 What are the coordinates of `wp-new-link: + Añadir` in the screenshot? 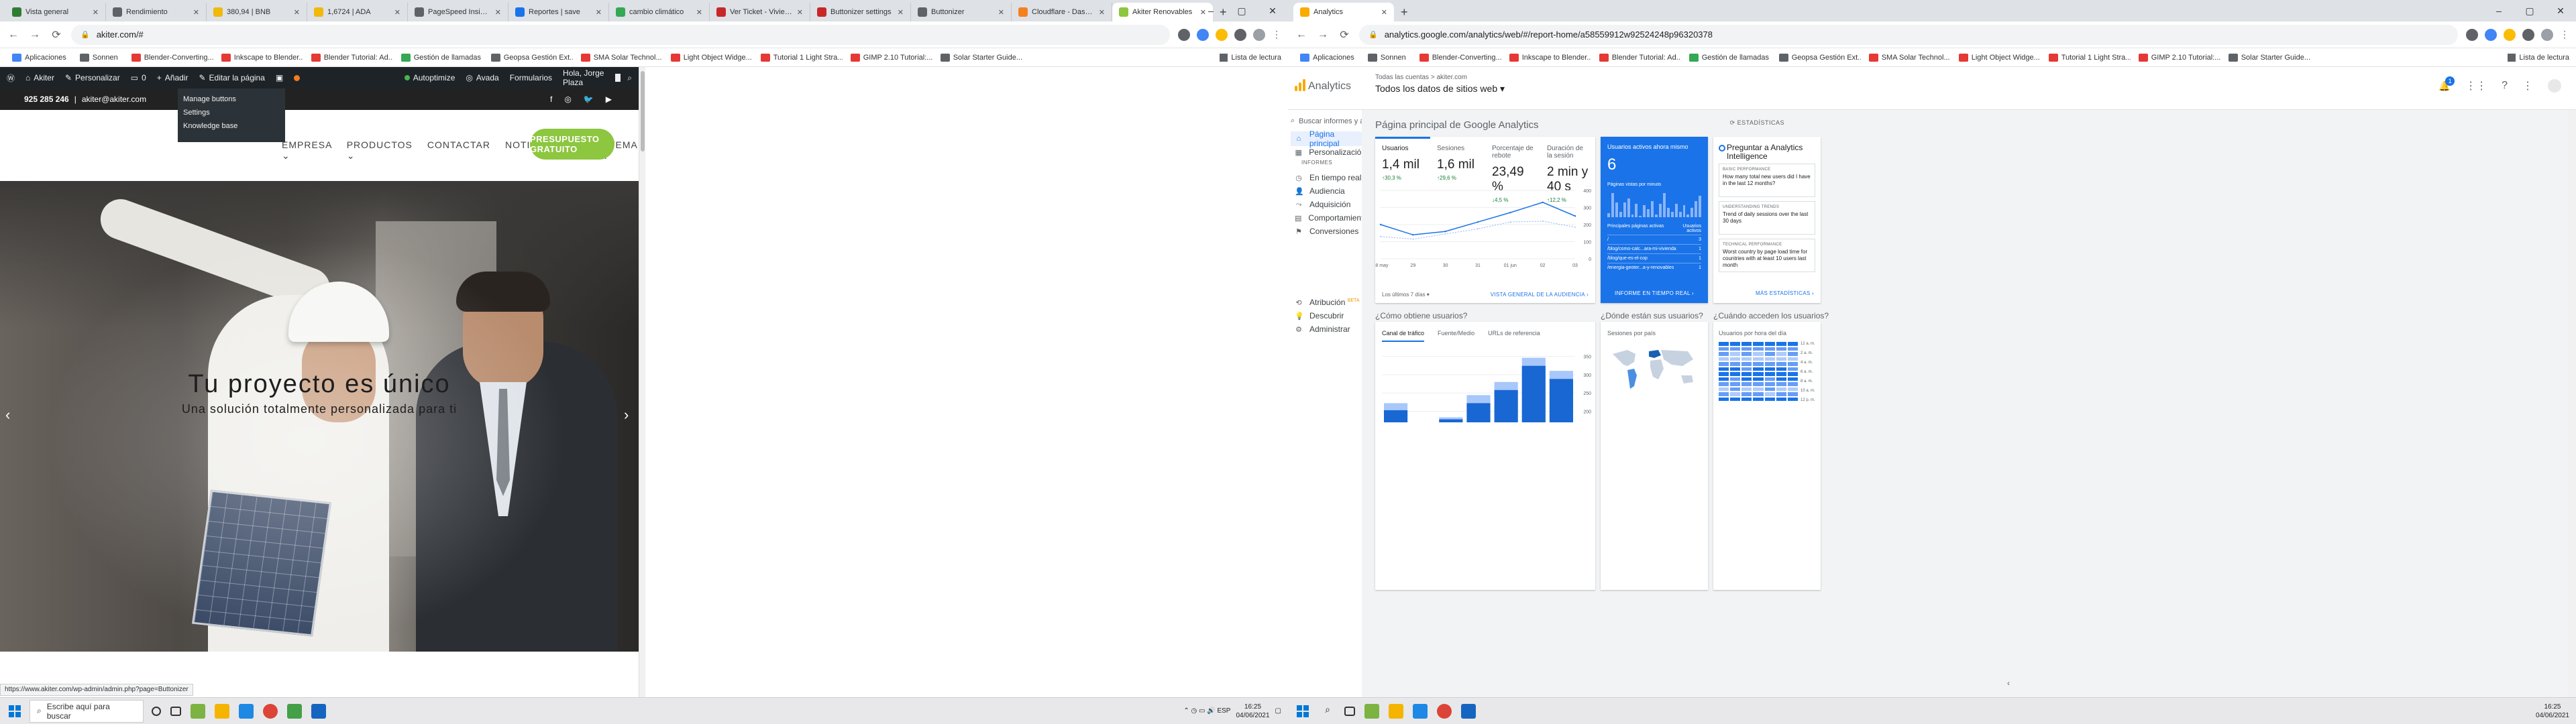 It's located at (173, 77).